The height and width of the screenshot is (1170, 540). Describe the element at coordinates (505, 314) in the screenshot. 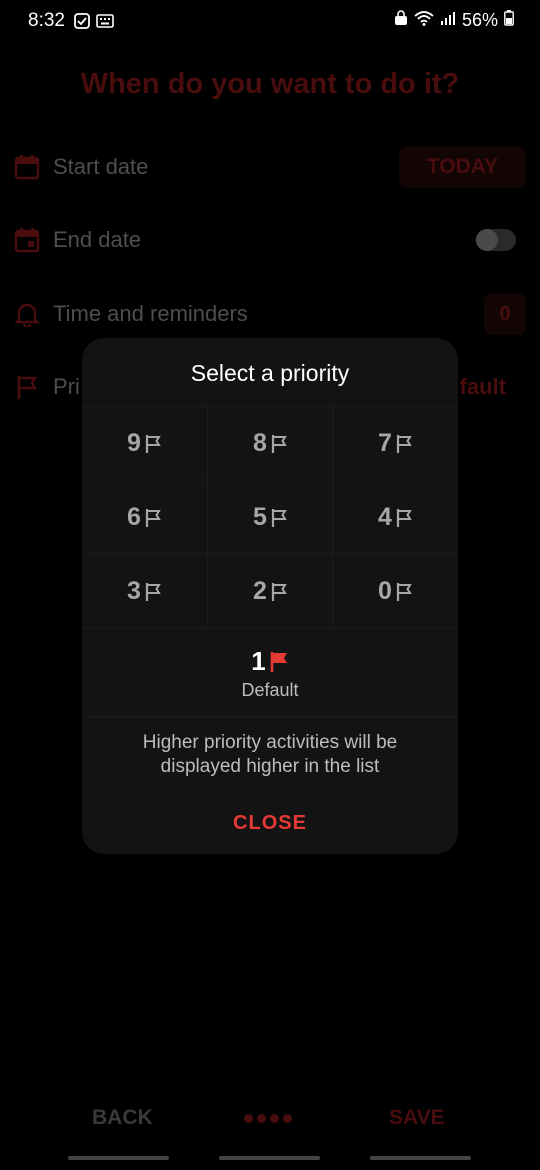

I see `reminders-count: 0` at that location.